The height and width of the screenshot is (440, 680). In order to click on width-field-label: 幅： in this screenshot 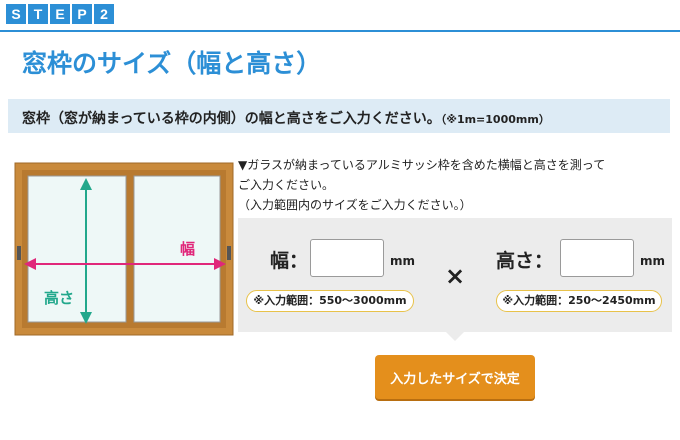, I will do `click(289, 261)`.